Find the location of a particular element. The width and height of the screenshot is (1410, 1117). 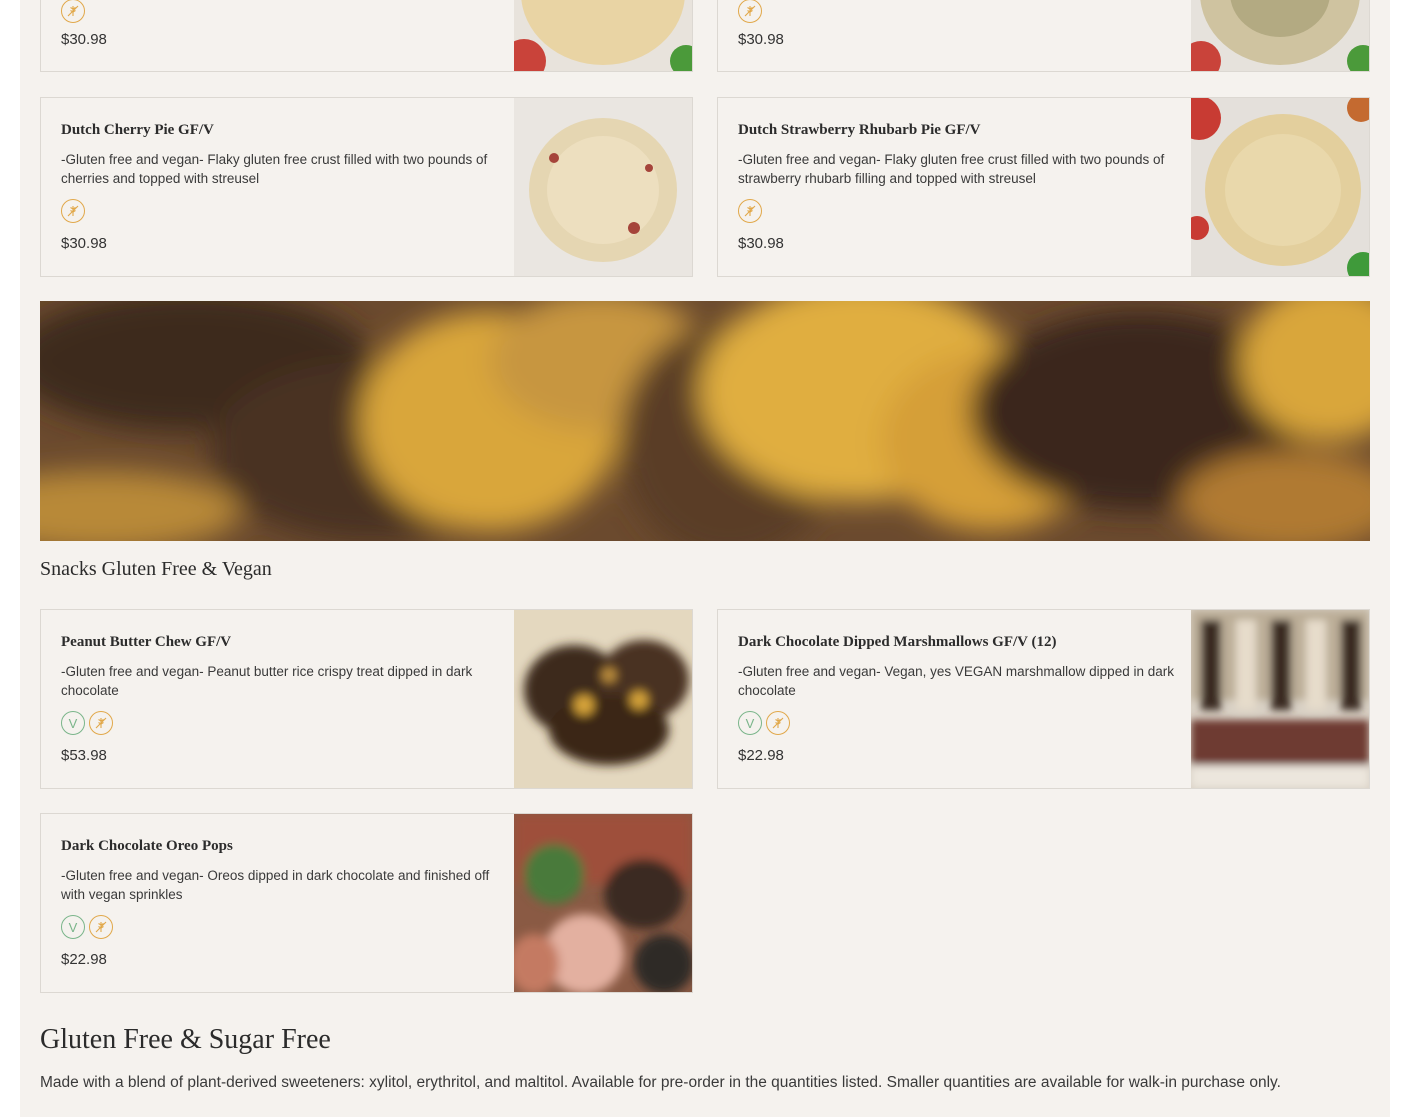

section-title-snacks: Snacks Gluten Free & Vegan is located at coordinates (156, 569).